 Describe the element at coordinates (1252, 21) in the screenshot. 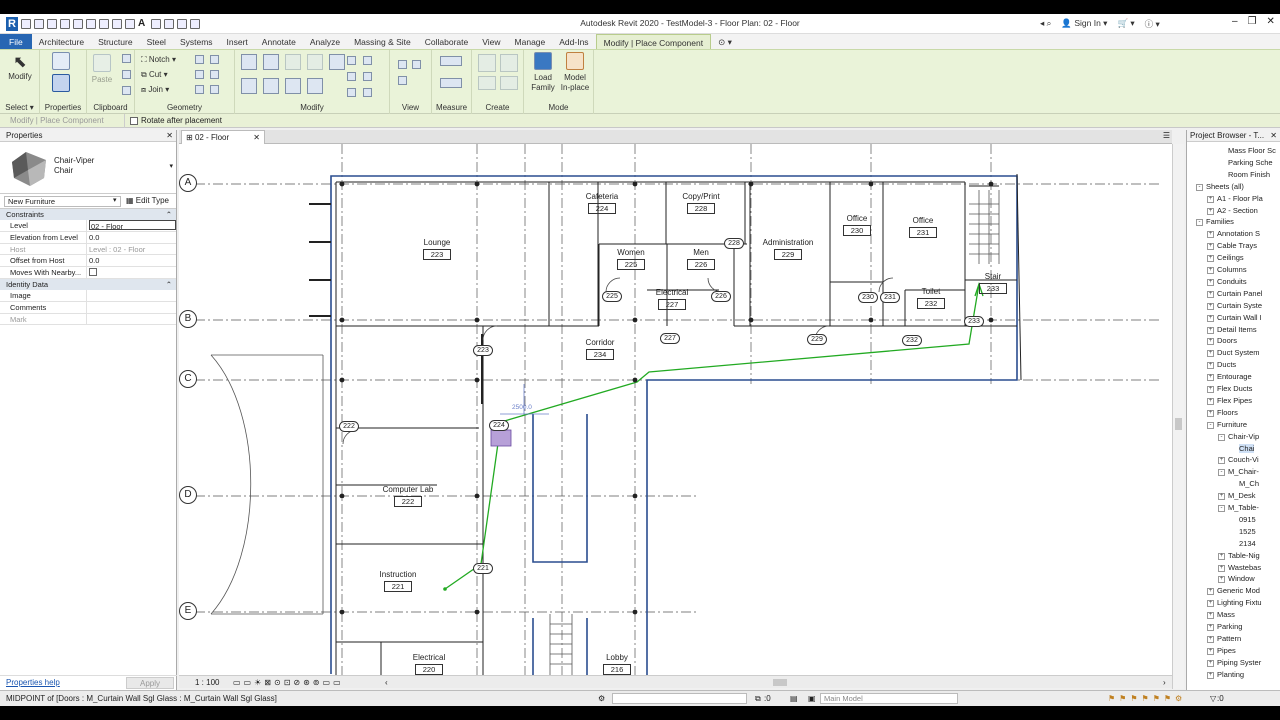

I see `restore-icon: ❐` at that location.